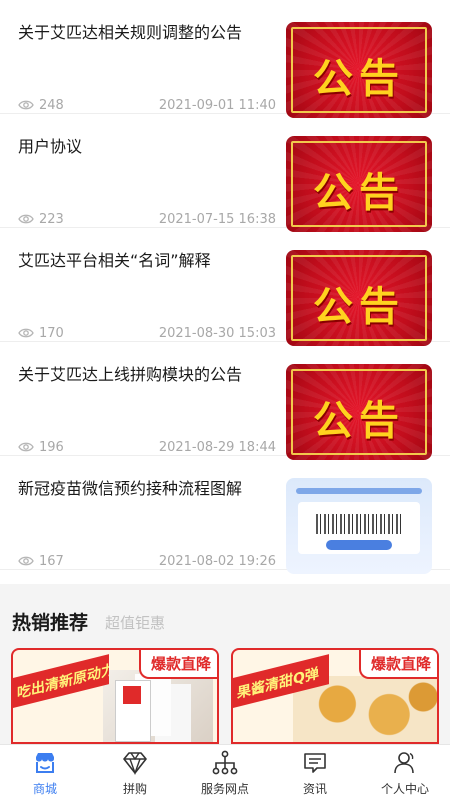  Describe the element at coordinates (217, 561) in the screenshot. I see `news-date: 2021-08-02 19:26` at that location.